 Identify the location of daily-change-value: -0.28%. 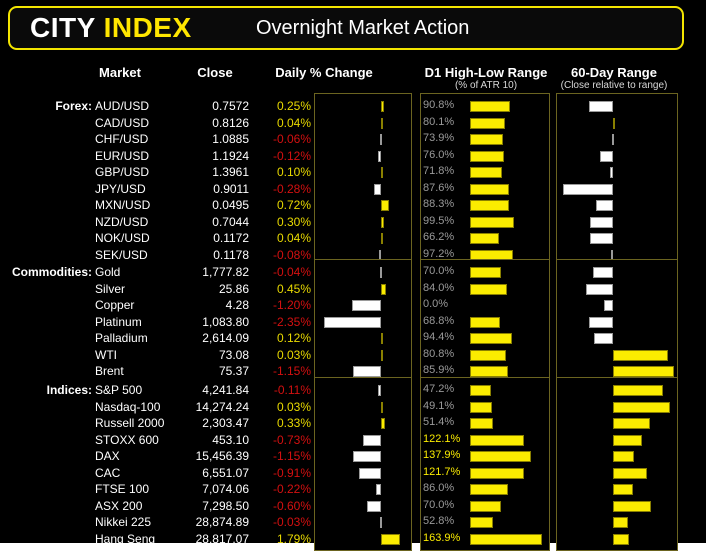
(291, 188).